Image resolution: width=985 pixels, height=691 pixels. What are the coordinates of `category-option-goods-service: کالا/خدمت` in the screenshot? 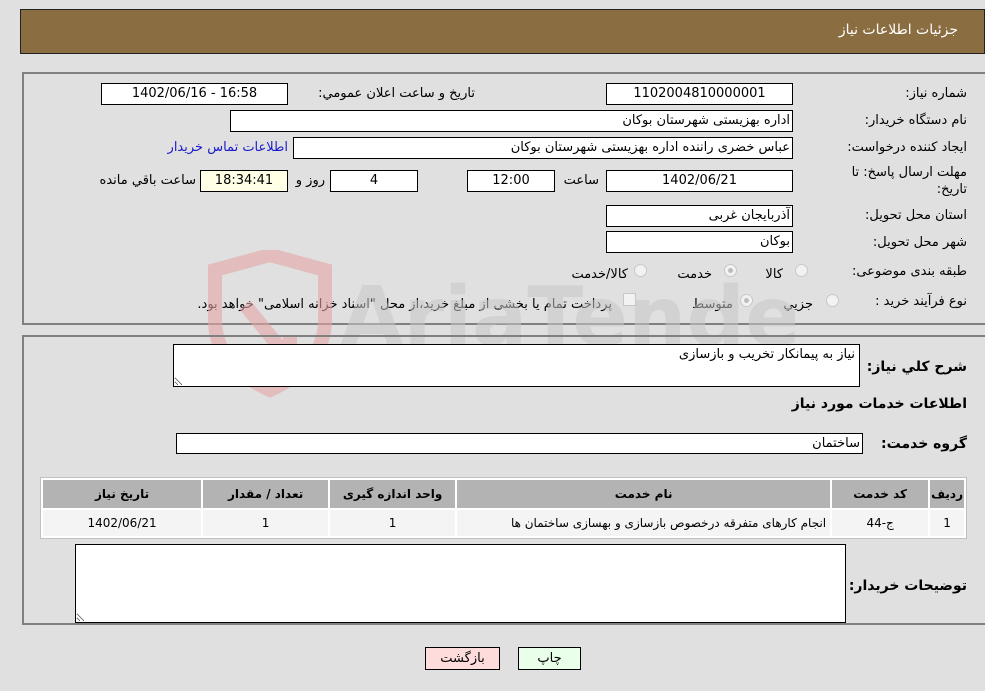 It's located at (599, 274).